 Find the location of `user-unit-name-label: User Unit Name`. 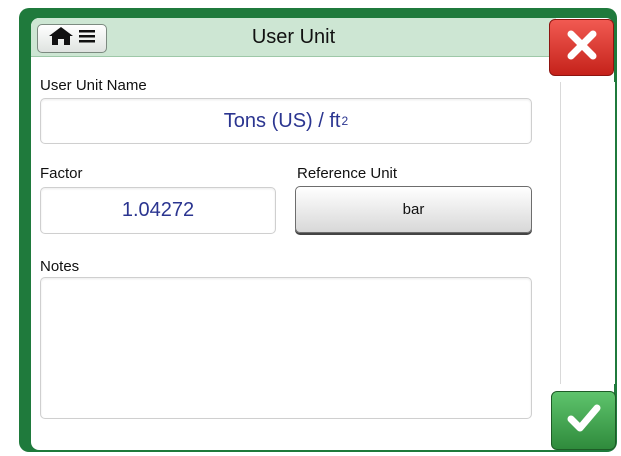

user-unit-name-label: User Unit Name is located at coordinates (93, 85).